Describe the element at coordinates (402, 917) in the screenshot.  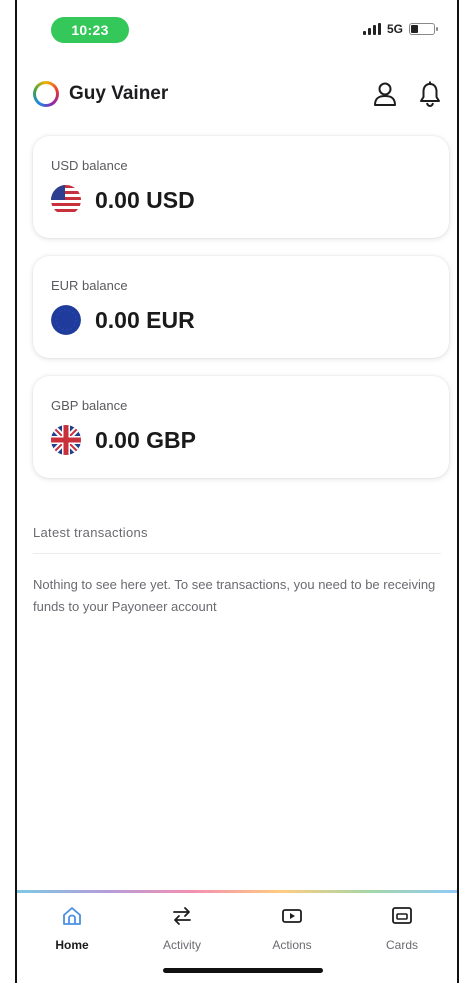
I see `cards-icon` at that location.